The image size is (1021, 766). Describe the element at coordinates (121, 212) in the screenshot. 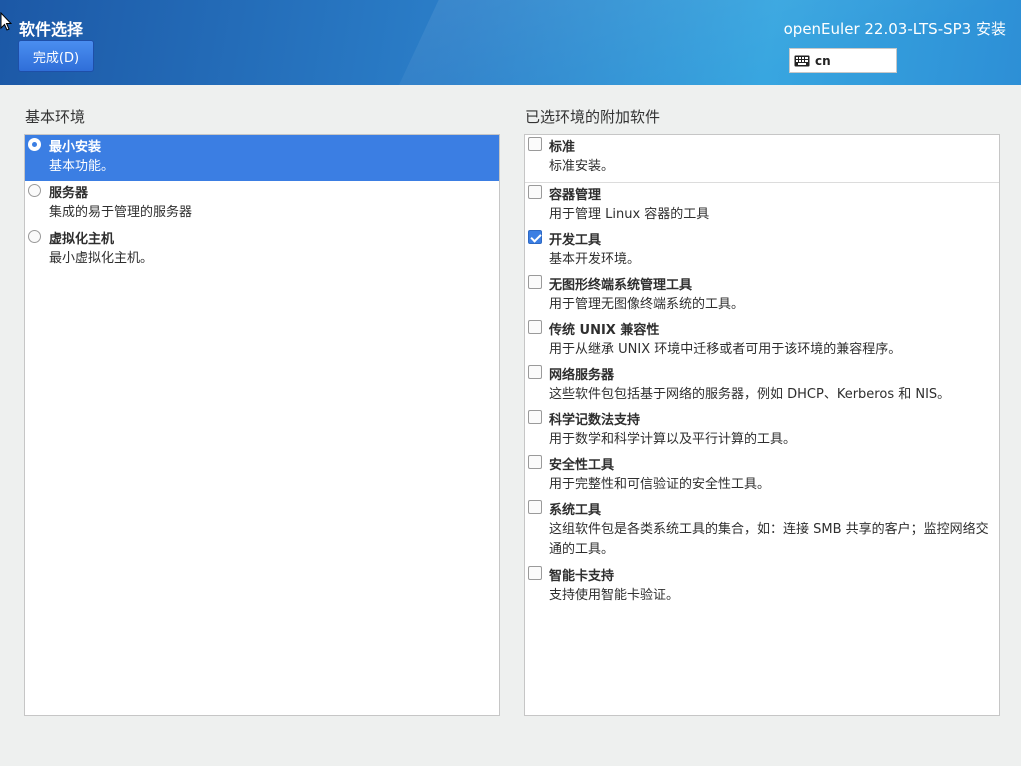

I see `env-item-desc: 集成的易于管理的服务器` at that location.